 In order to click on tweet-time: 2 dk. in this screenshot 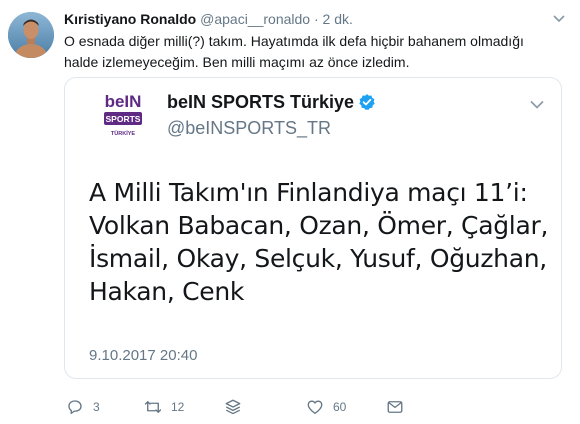, I will do `click(338, 19)`.